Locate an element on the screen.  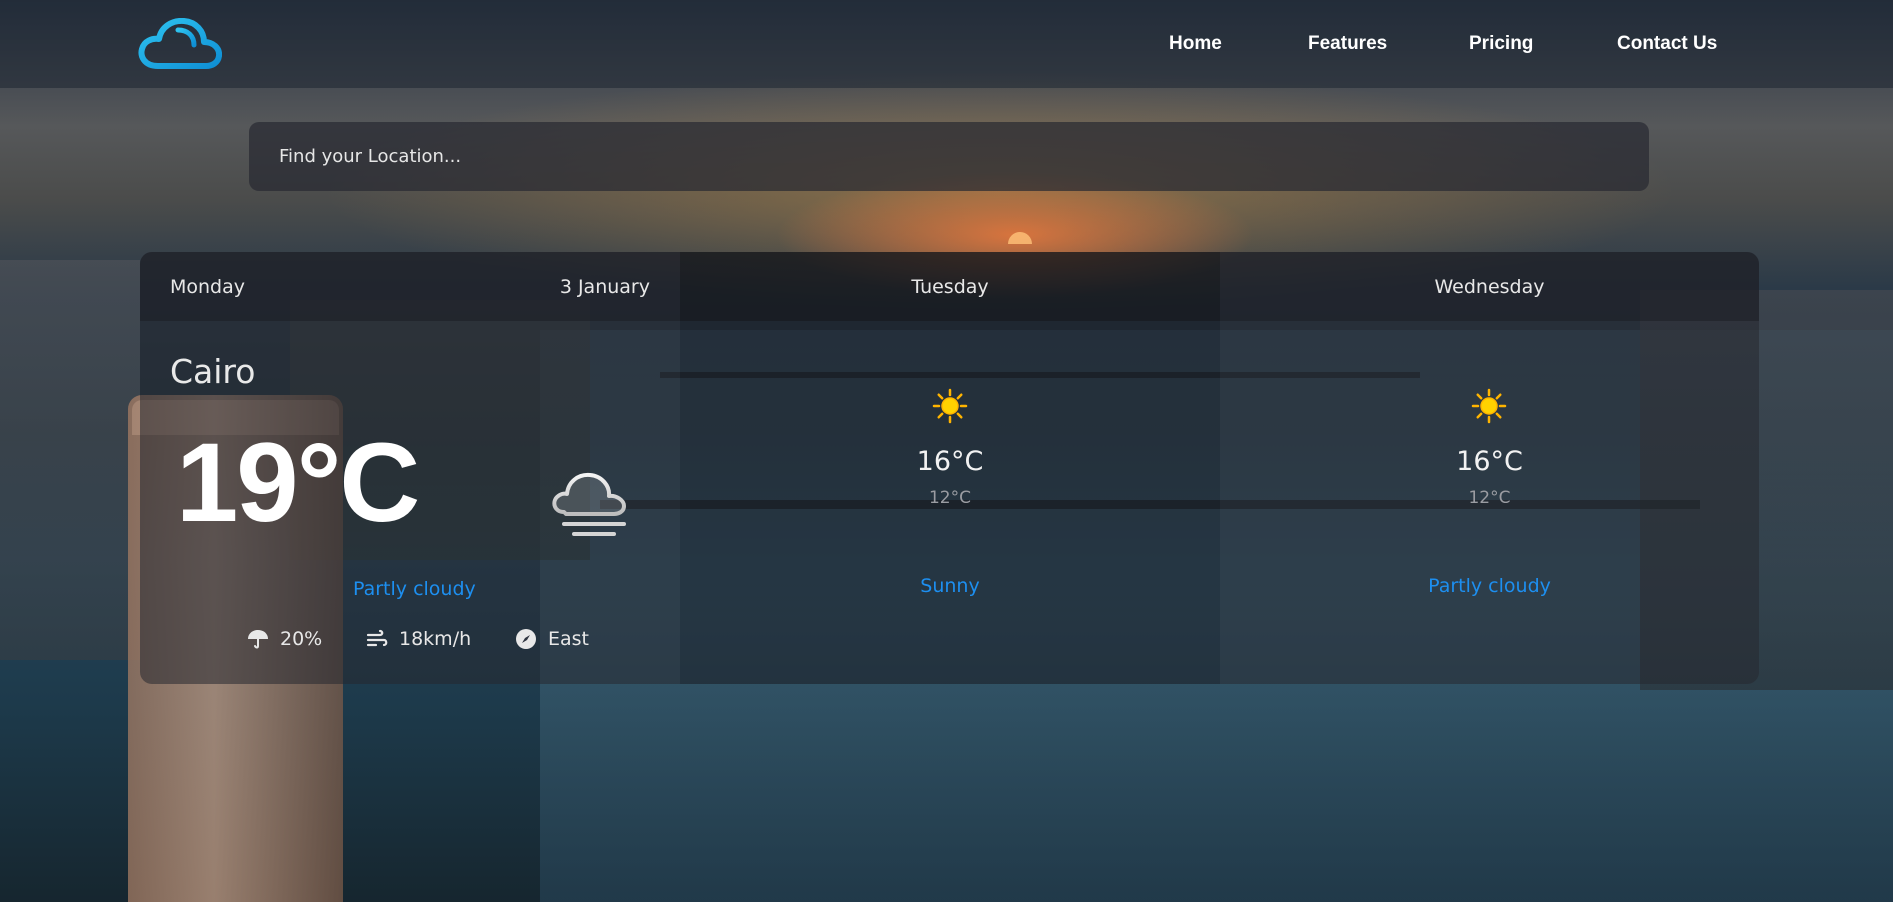
wind-direction-stat: East is located at coordinates (551, 639).